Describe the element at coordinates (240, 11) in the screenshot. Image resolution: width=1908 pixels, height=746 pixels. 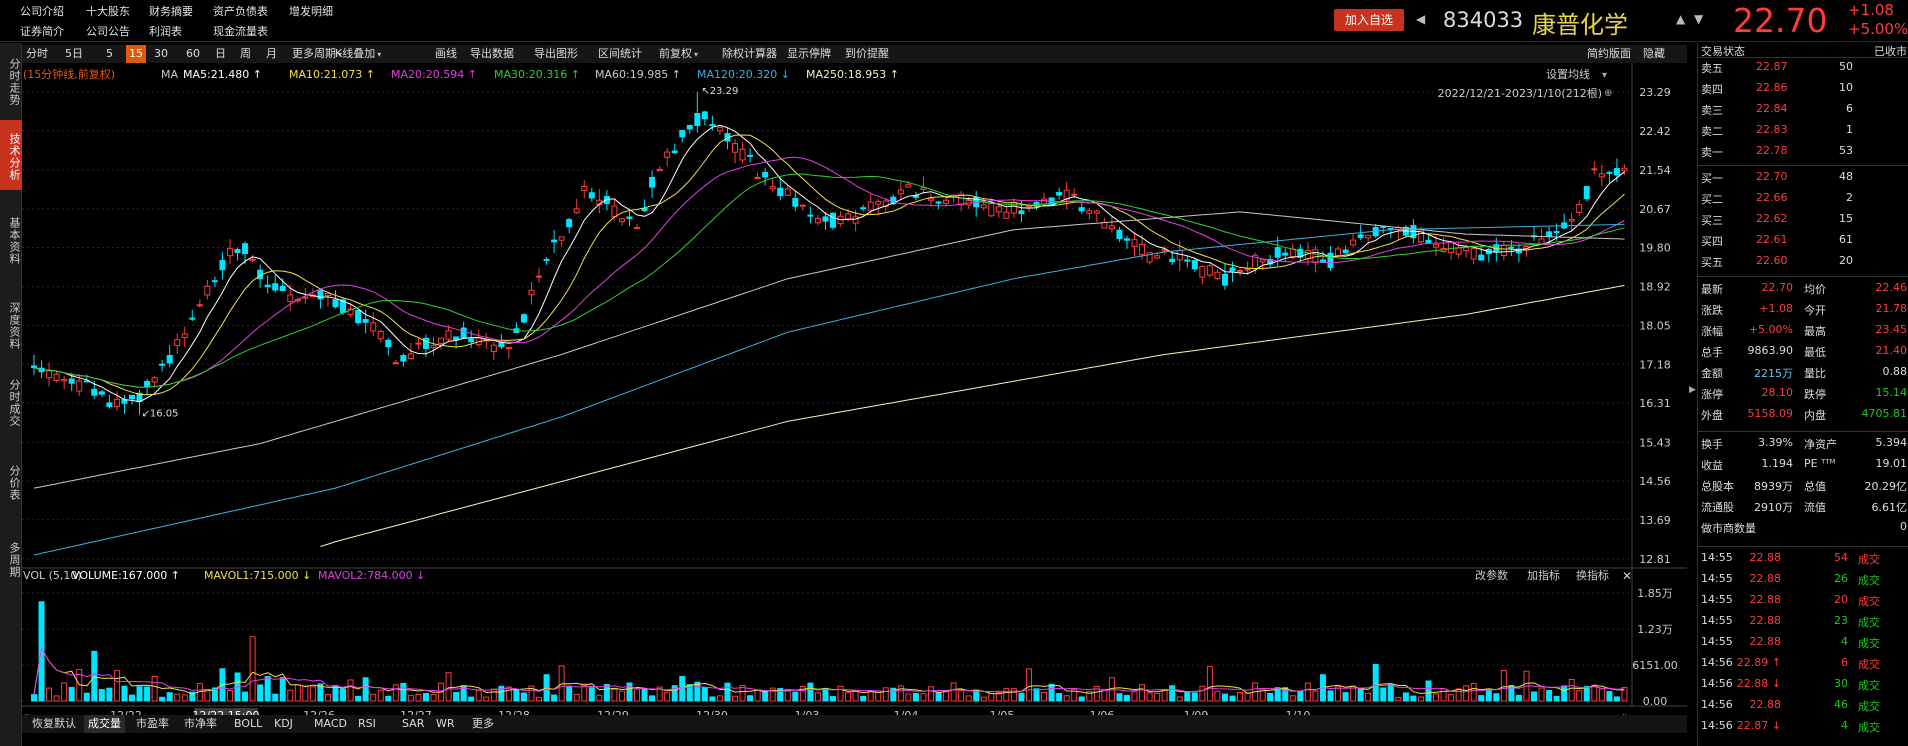
I see `f10-link: 资产负债表` at that location.